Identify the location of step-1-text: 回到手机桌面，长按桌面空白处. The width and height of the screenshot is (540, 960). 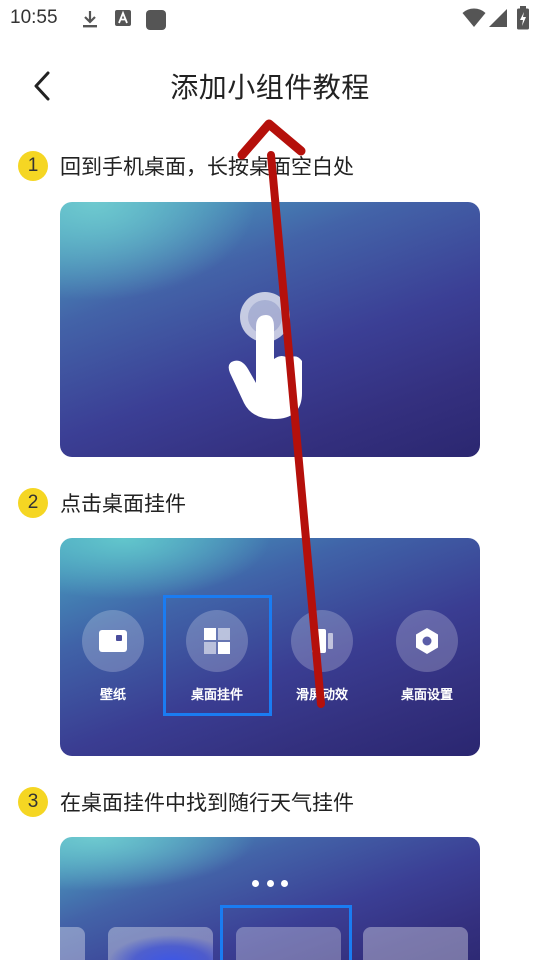
(207, 167).